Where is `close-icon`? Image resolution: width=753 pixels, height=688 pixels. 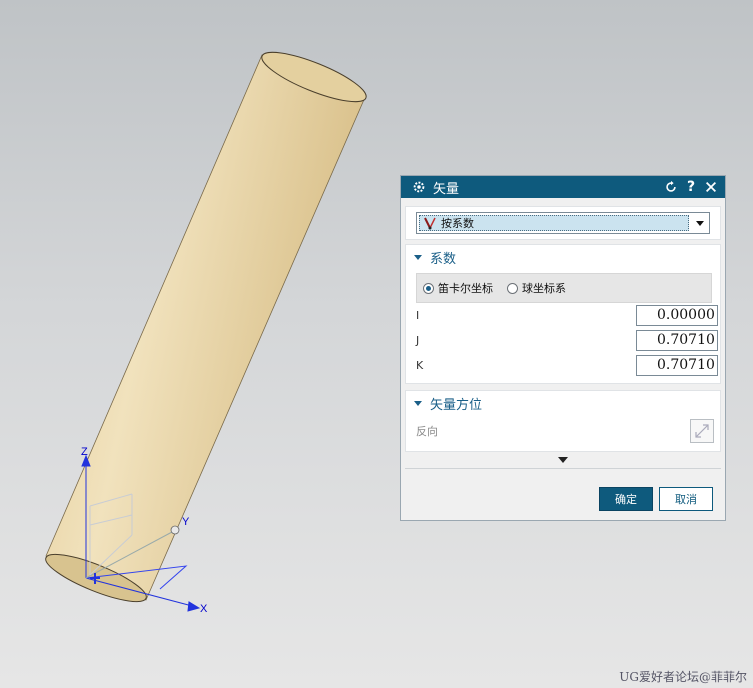
close-icon is located at coordinates (711, 187).